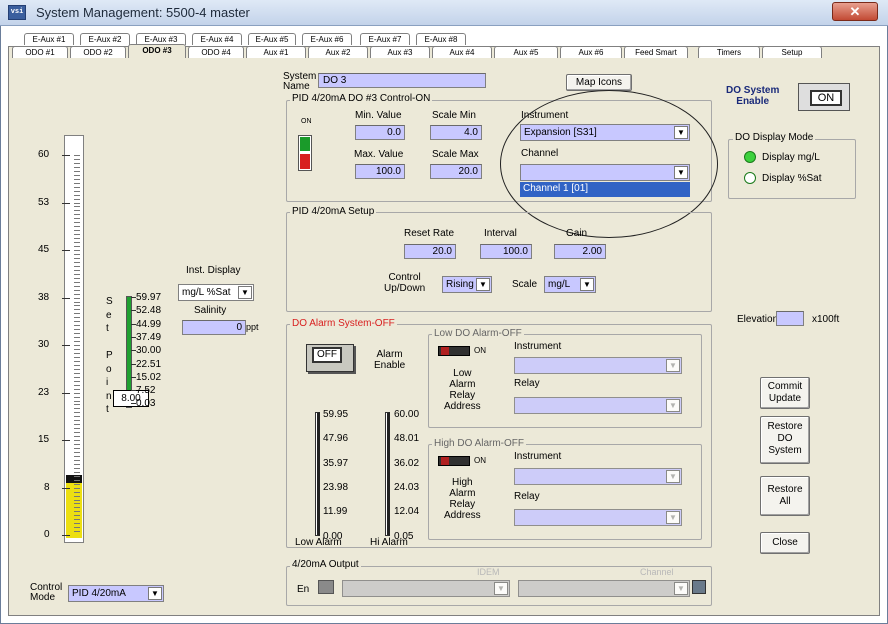 The height and width of the screenshot is (624, 888). Describe the element at coordinates (272, 39) in the screenshot. I see `tab-e-aux-5: E-Aux #5` at that location.